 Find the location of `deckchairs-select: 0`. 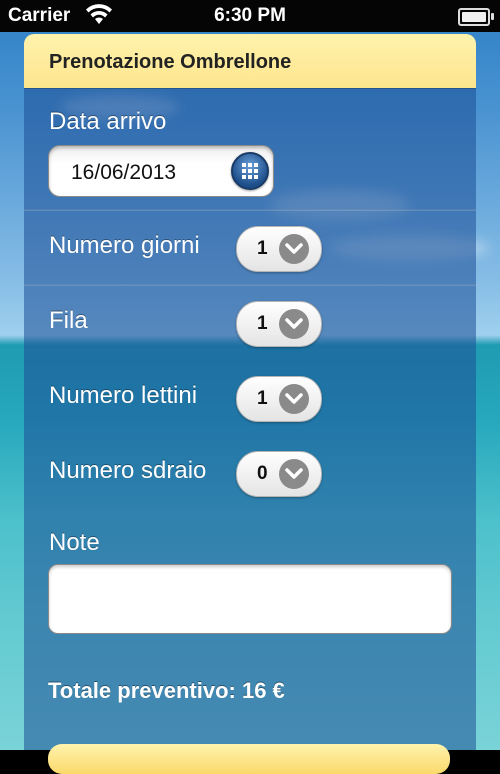

deckchairs-select: 0 is located at coordinates (279, 474).